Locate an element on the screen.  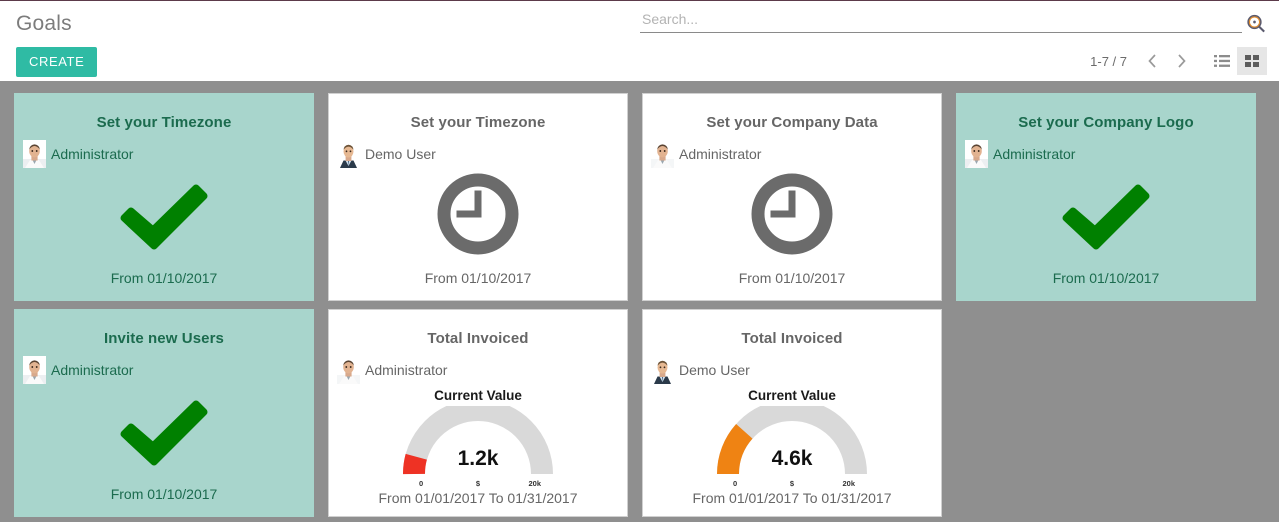
gauge-chart: 1.2k 0 $ 20k is located at coordinates (478, 443).